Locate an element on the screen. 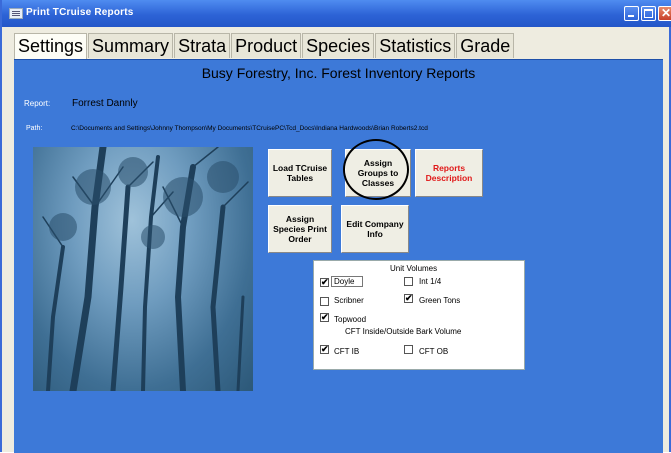  unit-volumes-title: Unit Volumes is located at coordinates (414, 268).